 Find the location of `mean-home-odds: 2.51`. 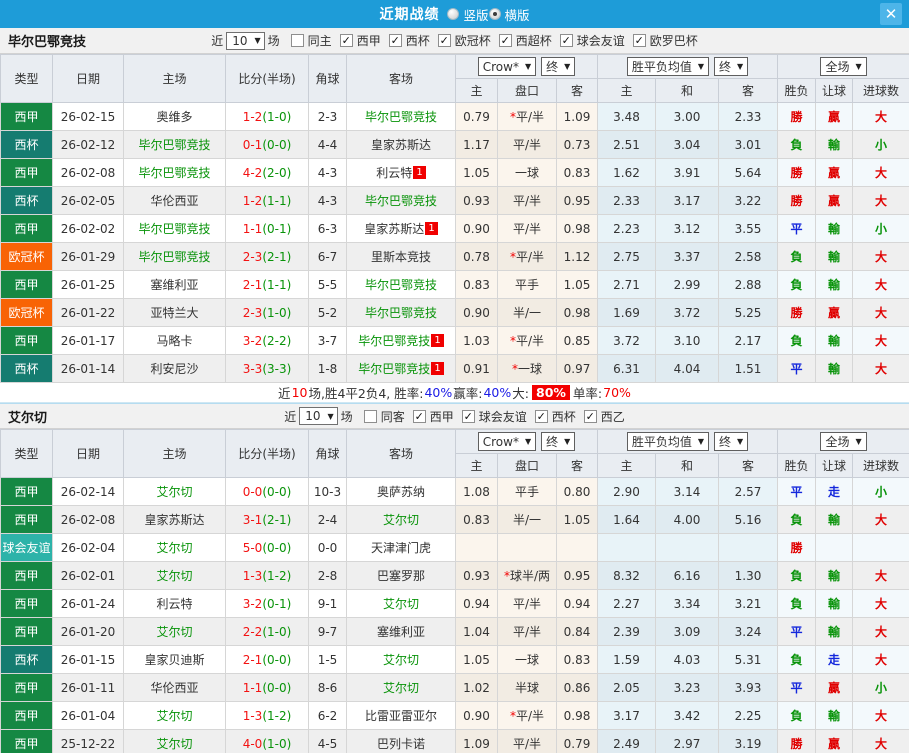

mean-home-odds: 2.51 is located at coordinates (627, 144).